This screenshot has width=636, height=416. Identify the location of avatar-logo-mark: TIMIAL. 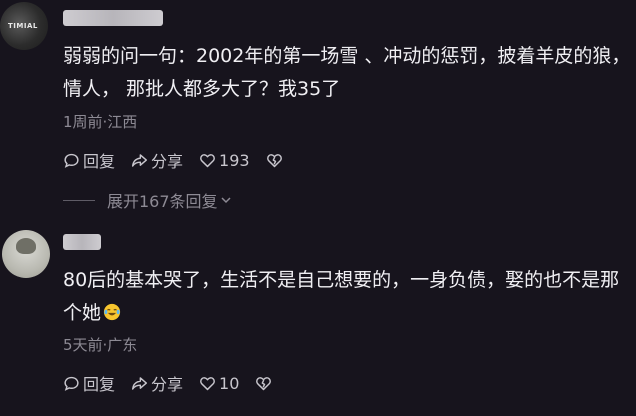
(23, 26).